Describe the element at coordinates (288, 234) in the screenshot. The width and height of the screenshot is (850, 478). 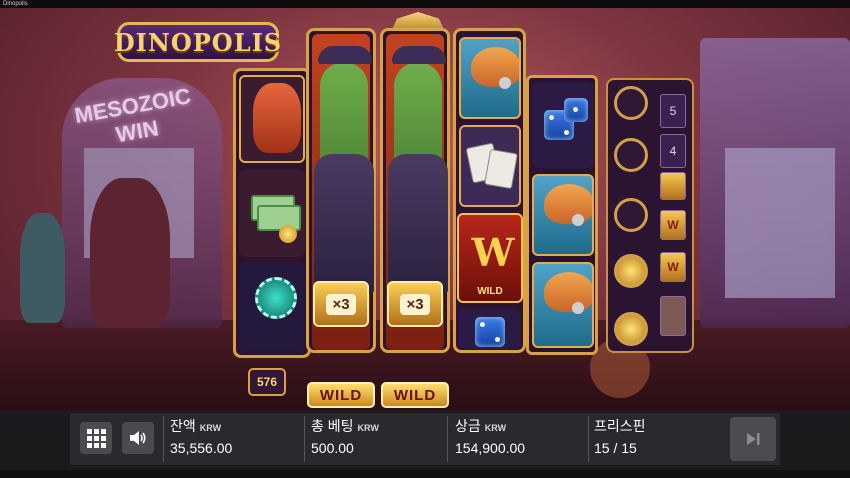
I see `coin-icon` at that location.